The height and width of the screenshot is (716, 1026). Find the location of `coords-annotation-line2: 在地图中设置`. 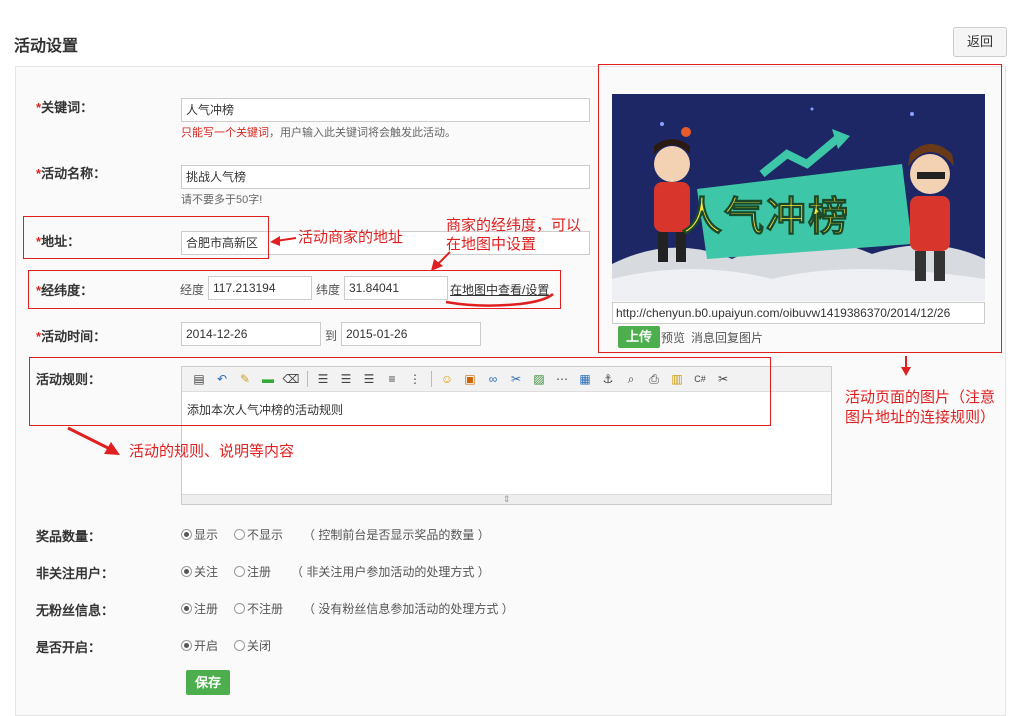

coords-annotation-line2: 在地图中设置 is located at coordinates (491, 244).